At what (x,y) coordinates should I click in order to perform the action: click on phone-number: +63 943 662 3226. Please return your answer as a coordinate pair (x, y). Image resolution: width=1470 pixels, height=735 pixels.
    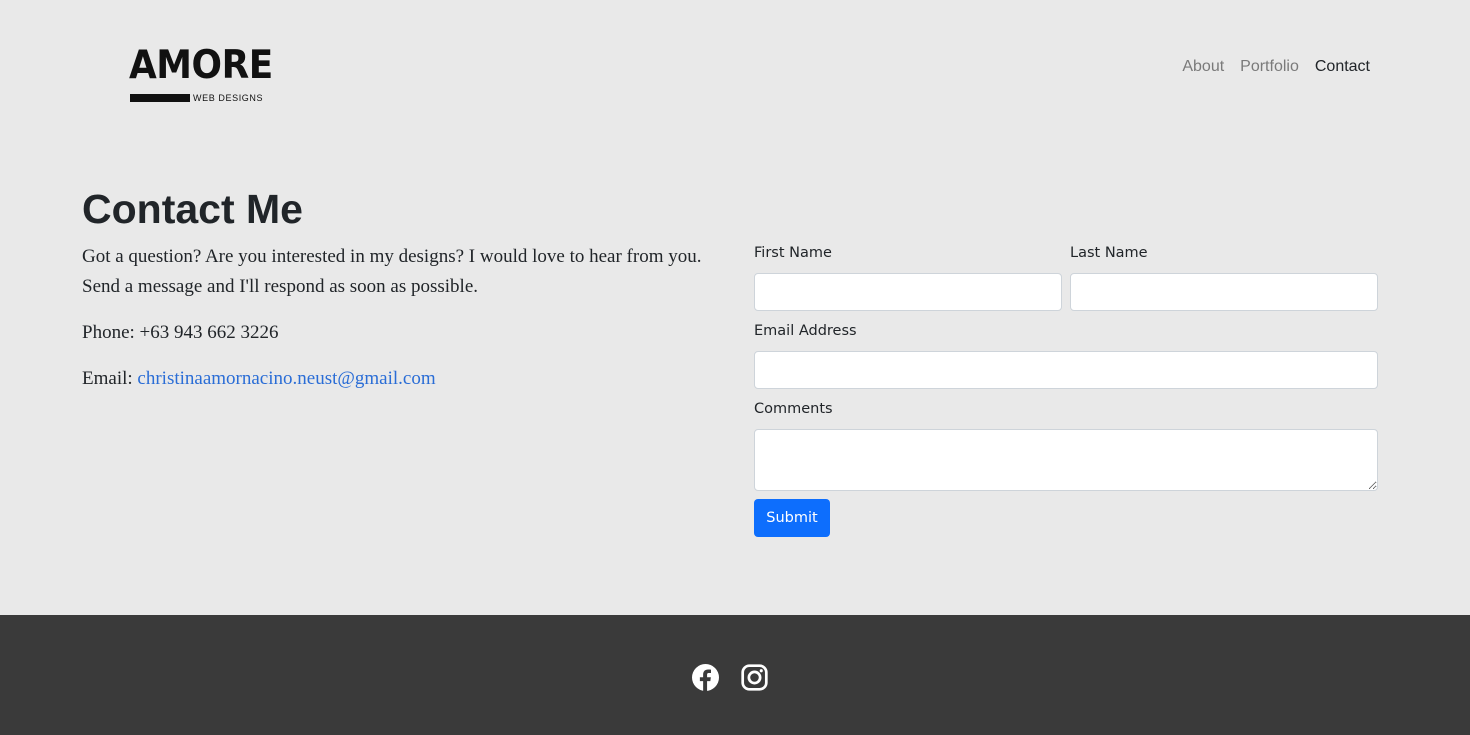
    Looking at the image, I should click on (209, 332).